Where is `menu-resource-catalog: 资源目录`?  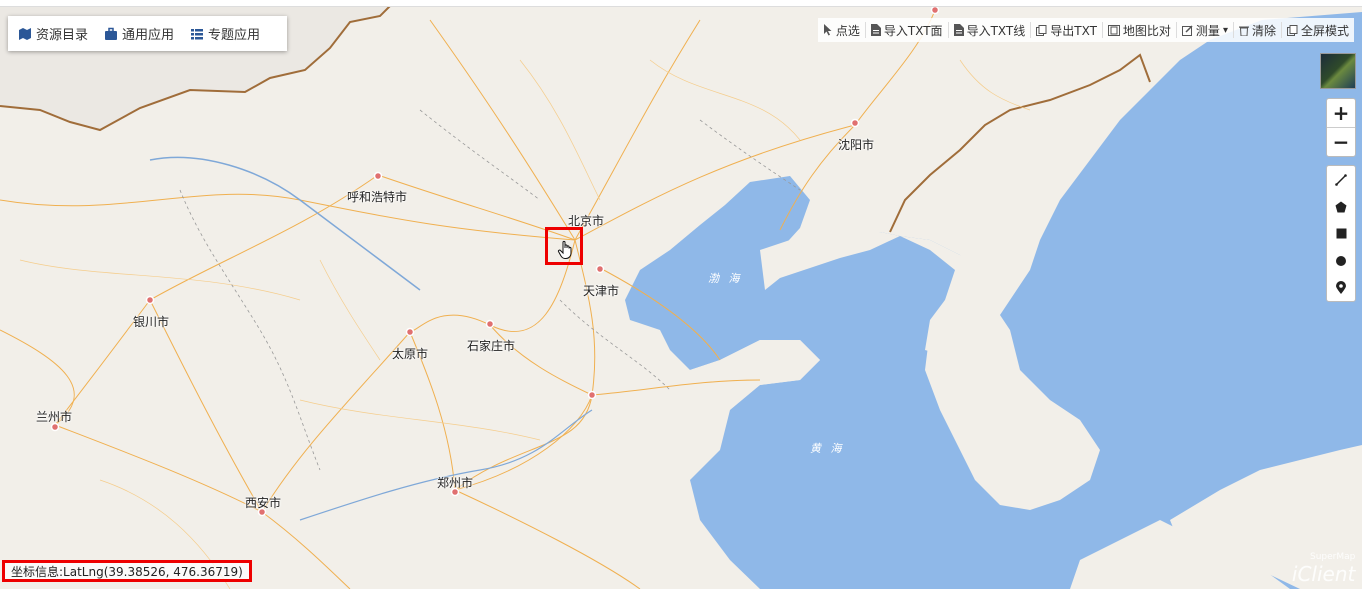
menu-resource-catalog: 资源目录 is located at coordinates (53, 33).